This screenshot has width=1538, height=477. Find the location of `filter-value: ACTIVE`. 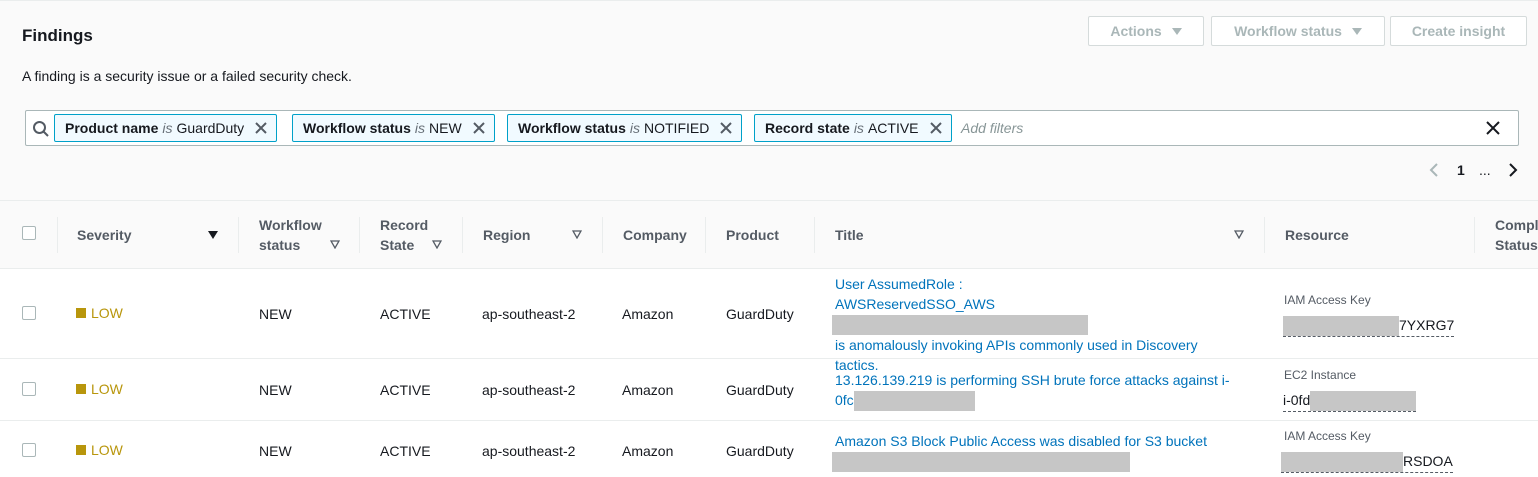

filter-value: ACTIVE is located at coordinates (893, 128).